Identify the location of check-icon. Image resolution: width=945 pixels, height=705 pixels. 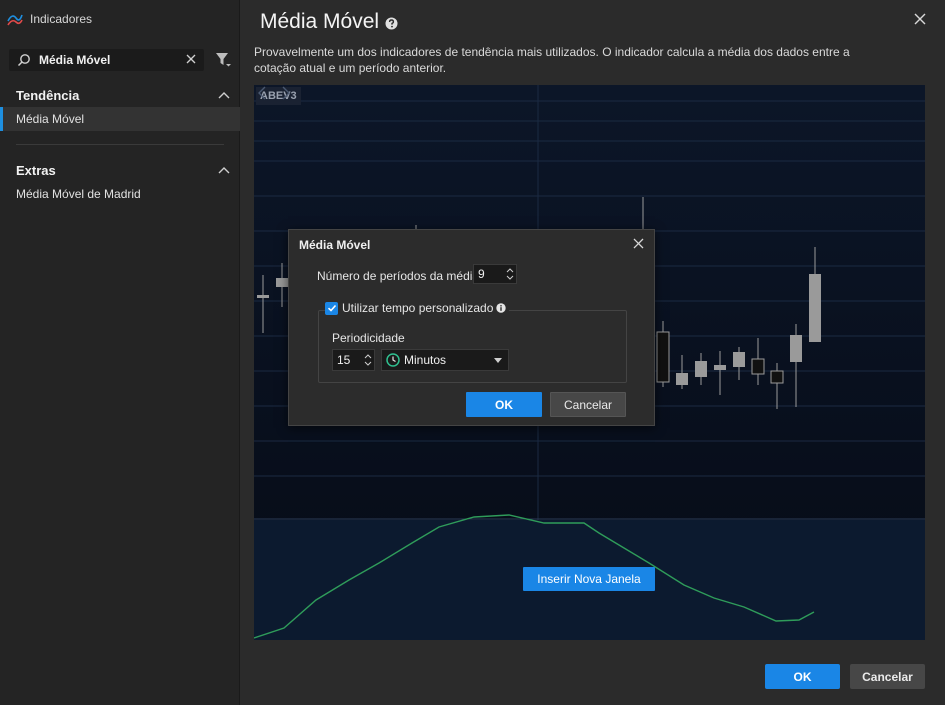
(331, 308).